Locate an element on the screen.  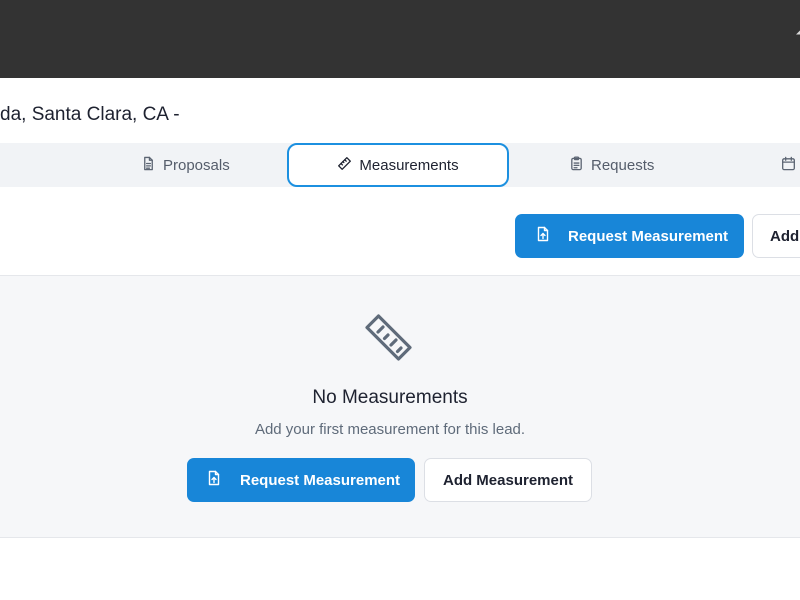
empty-request-measurement-button: Request Measurement is located at coordinates (301, 480).